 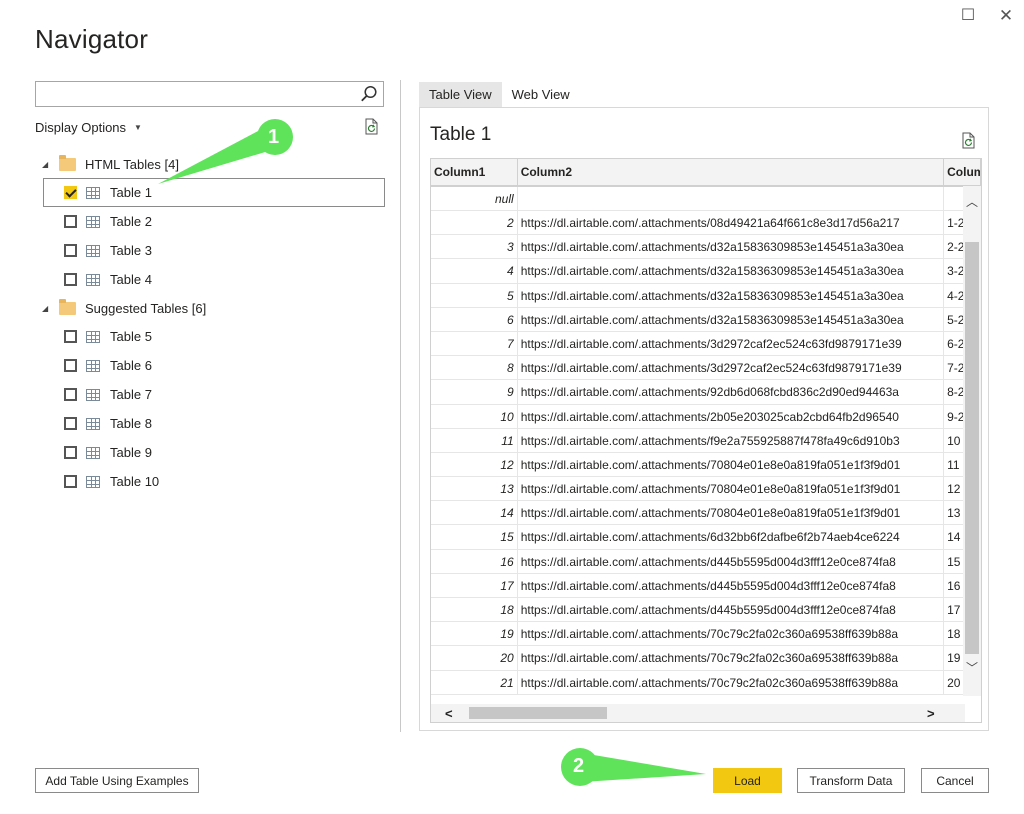 I want to click on table-cell: 17, so click(x=474, y=585).